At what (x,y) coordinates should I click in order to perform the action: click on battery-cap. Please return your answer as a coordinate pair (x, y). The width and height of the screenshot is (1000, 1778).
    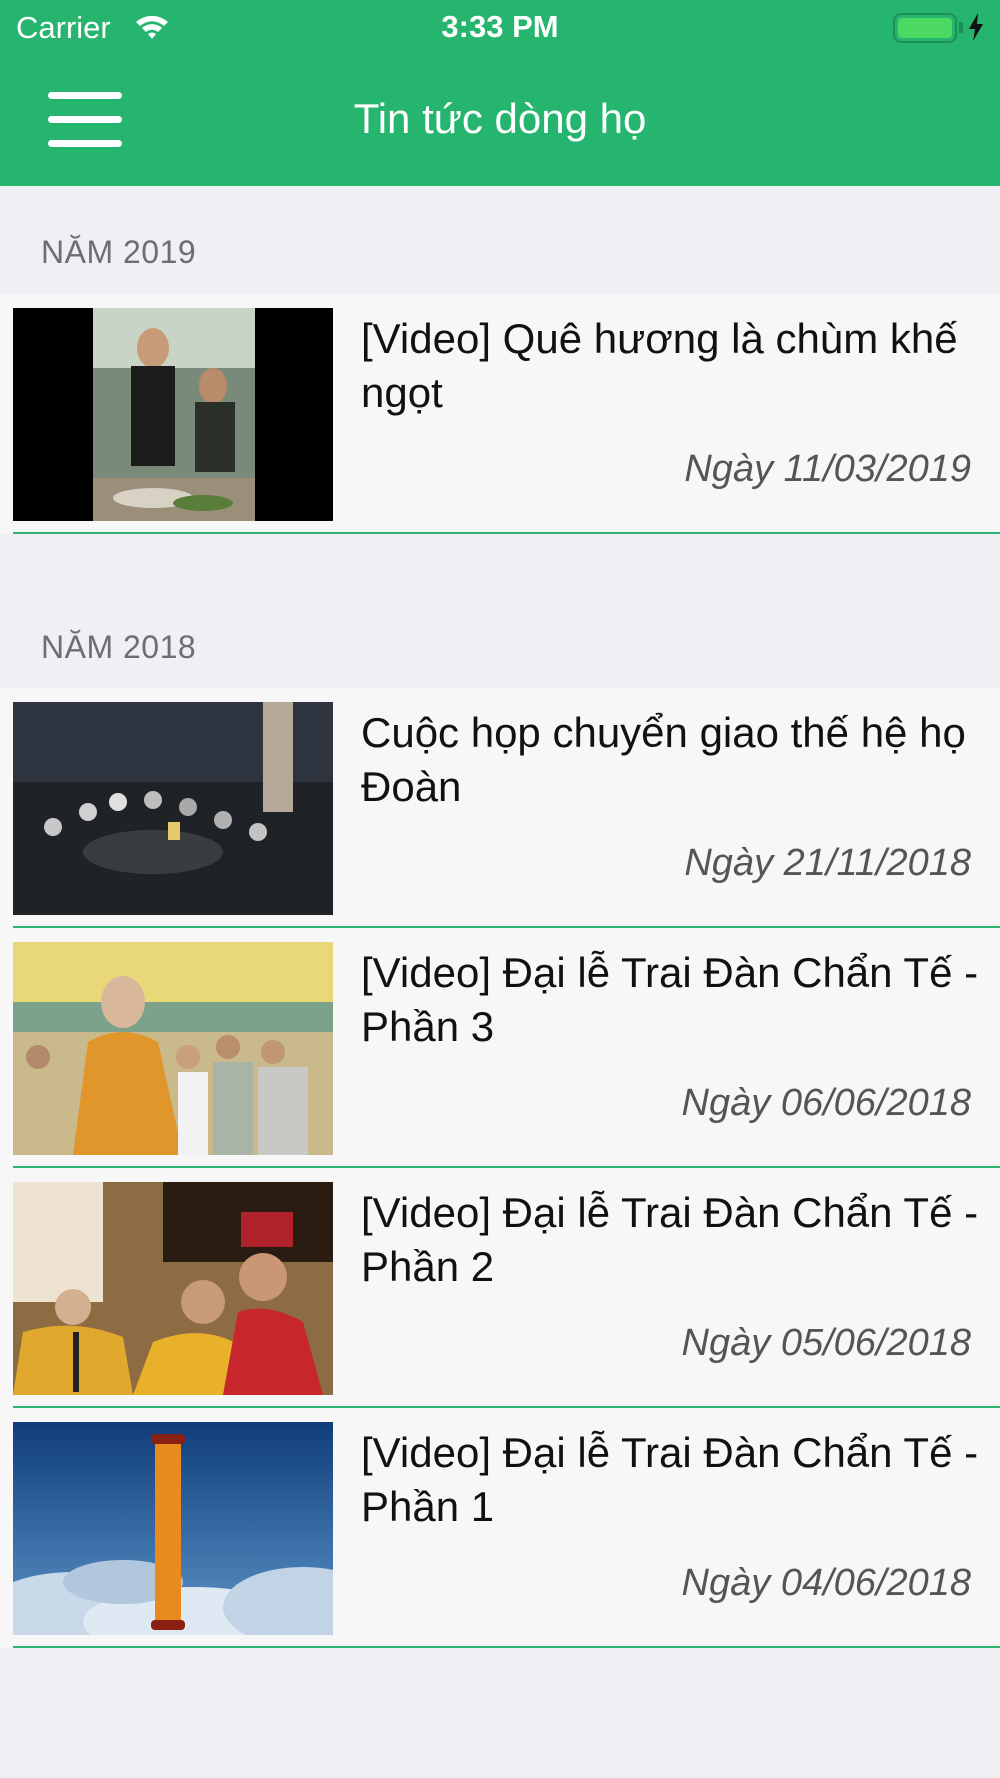
    Looking at the image, I should click on (961, 27).